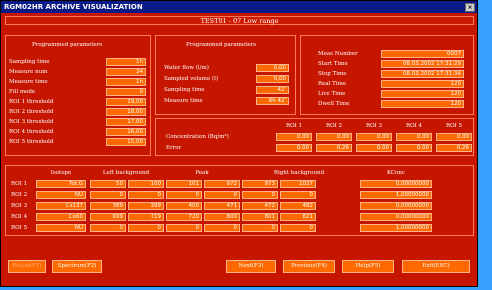 The height and width of the screenshot is (290, 492). Describe the element at coordinates (19, 228) in the screenshot. I see `roi-row-label: ROI 5` at that location.